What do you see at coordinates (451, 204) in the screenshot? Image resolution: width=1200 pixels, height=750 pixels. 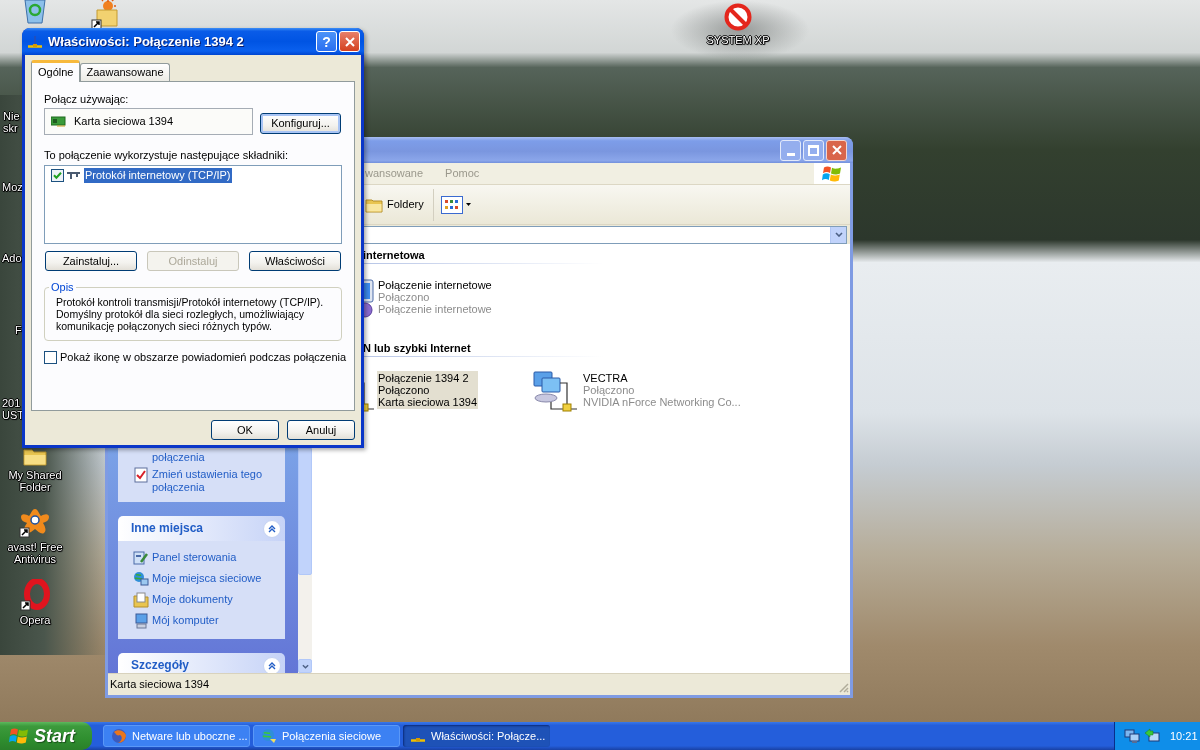 I see `view-grid-icon` at bounding box center [451, 204].